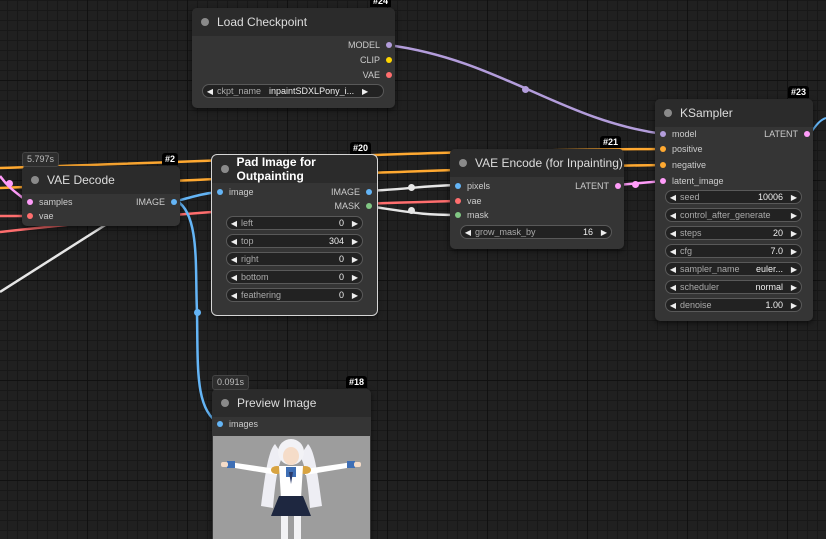  What do you see at coordinates (678, 134) in the screenshot?
I see `input-slot-model: model` at bounding box center [678, 134].